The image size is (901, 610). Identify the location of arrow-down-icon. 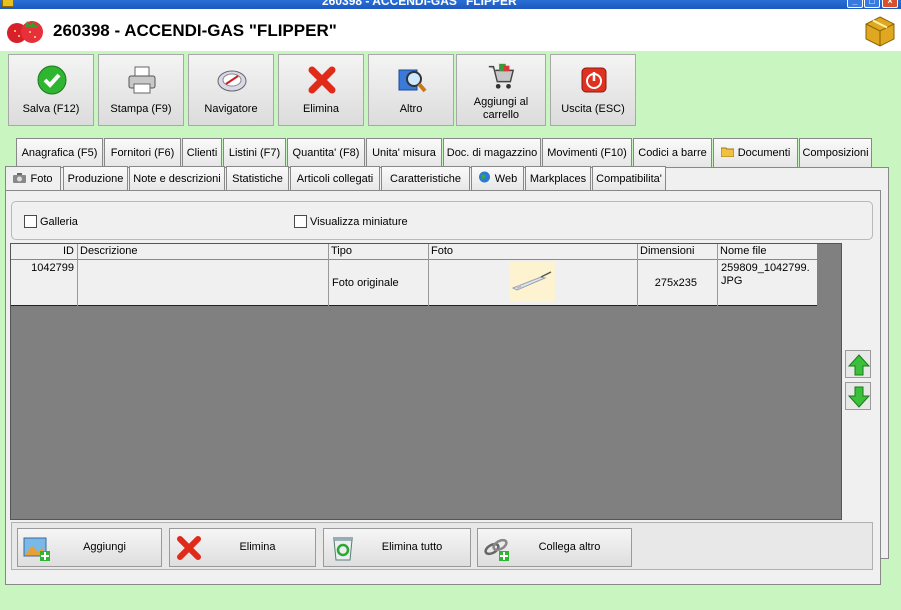
(859, 397).